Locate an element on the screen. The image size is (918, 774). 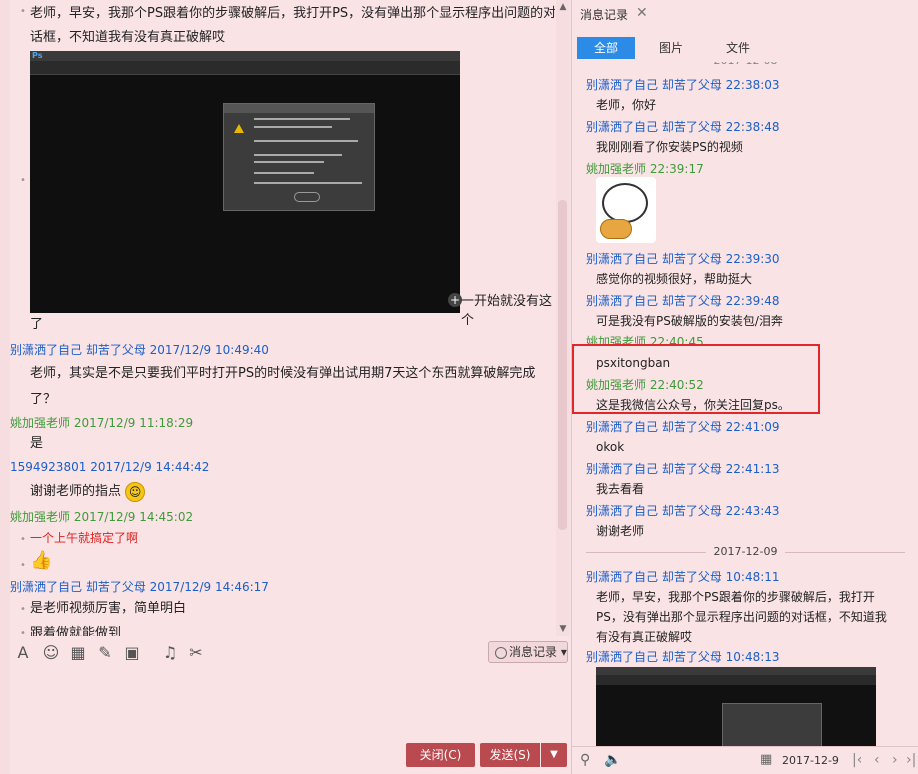
first-page-icon: |‹ is located at coordinates (857, 760).